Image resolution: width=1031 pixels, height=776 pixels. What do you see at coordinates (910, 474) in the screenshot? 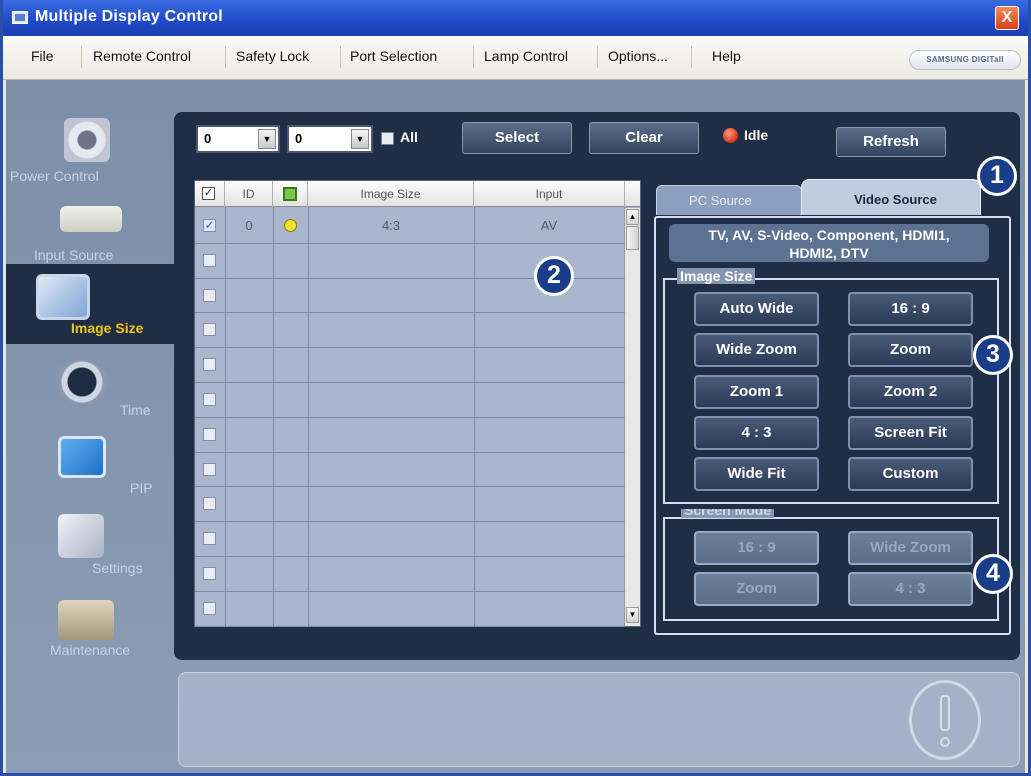
I see `custom-button: Custom` at bounding box center [910, 474].